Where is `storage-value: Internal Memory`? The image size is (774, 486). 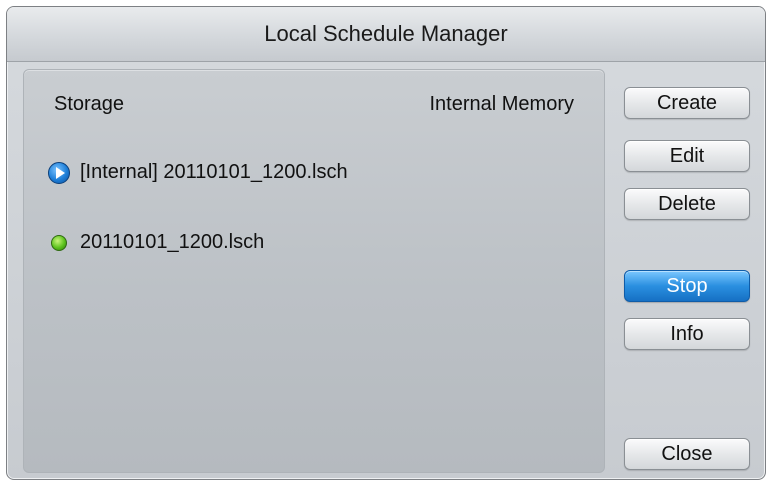 storage-value: Internal Memory is located at coordinates (502, 104).